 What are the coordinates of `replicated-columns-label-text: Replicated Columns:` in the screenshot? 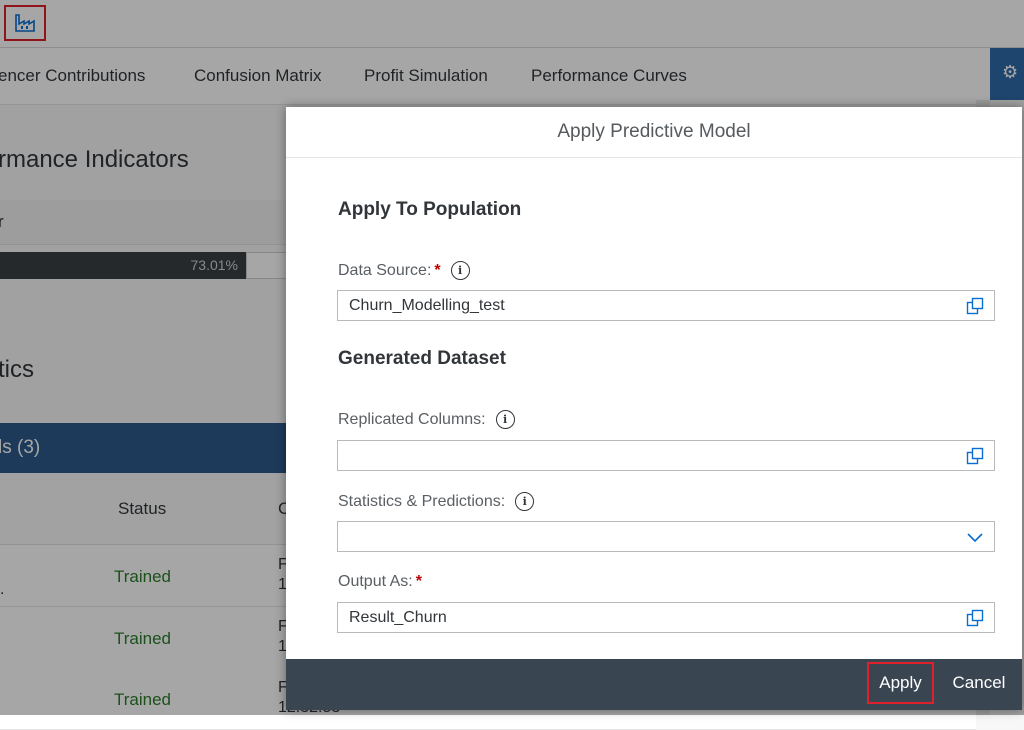 It's located at (412, 419).